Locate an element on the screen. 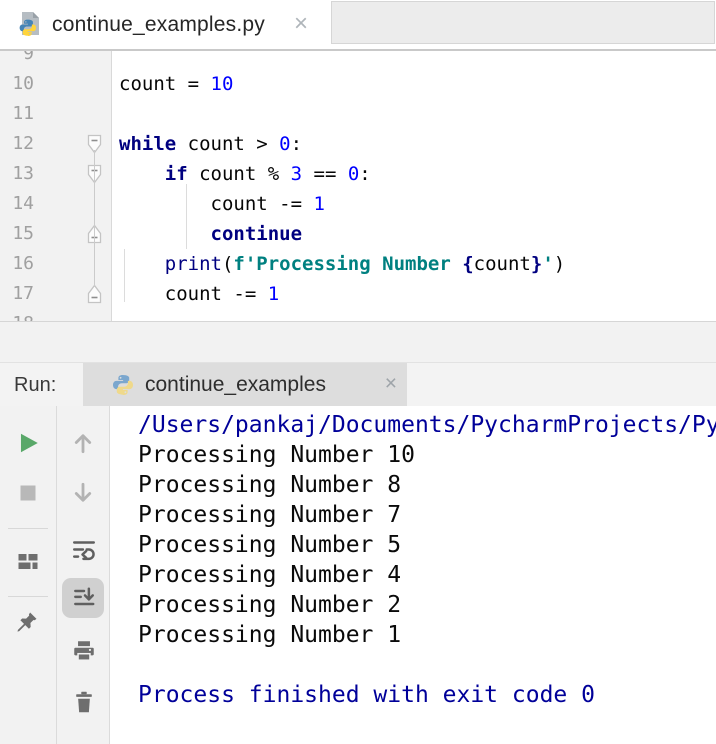 The height and width of the screenshot is (744, 716). restore-layout-button is located at coordinates (28, 561).